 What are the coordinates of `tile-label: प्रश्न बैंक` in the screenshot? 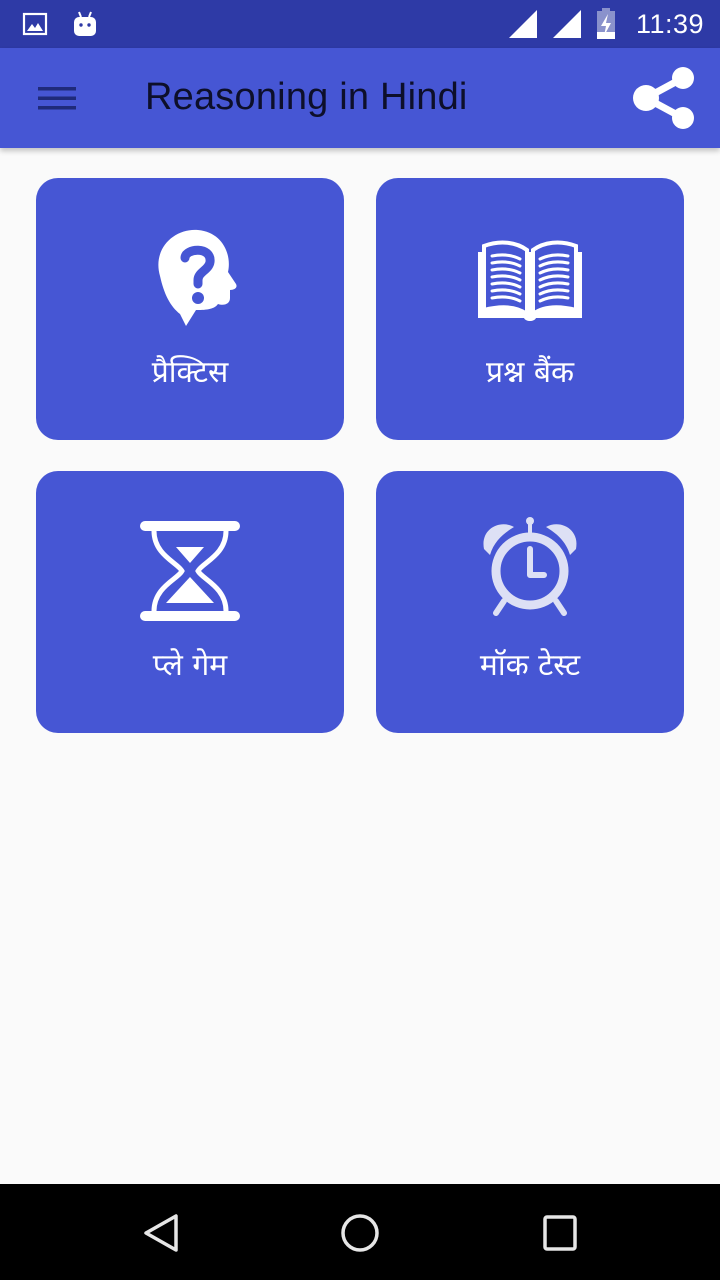 It's located at (530, 372).